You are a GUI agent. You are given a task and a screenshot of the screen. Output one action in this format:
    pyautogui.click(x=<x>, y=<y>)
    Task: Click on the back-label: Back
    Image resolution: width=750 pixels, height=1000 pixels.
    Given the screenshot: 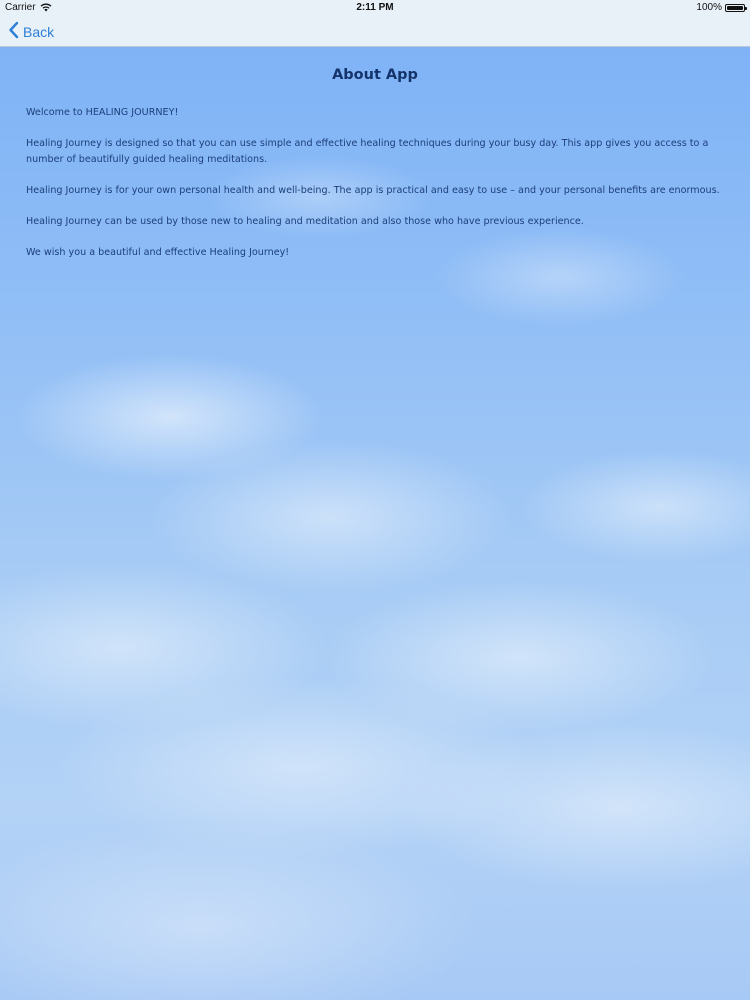 What is the action you would take?
    pyautogui.click(x=39, y=31)
    